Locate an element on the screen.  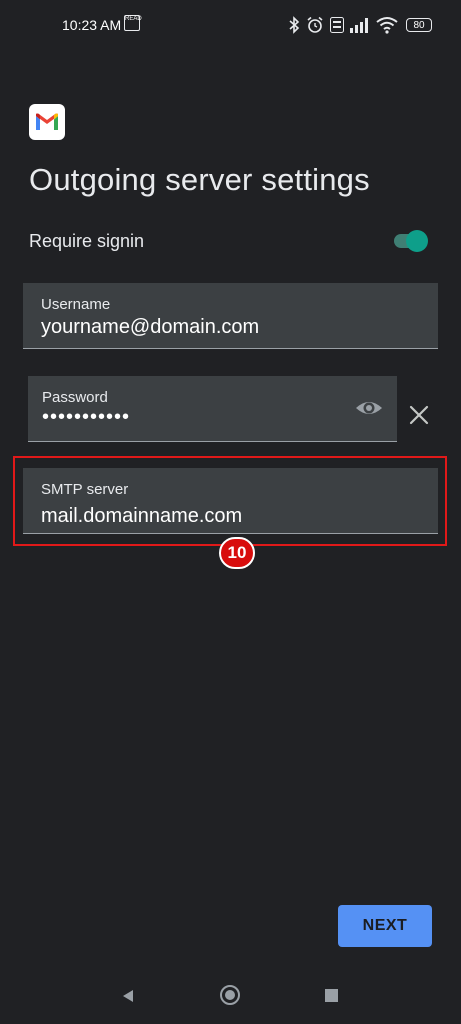
home-icon is located at coordinates (230, 995).